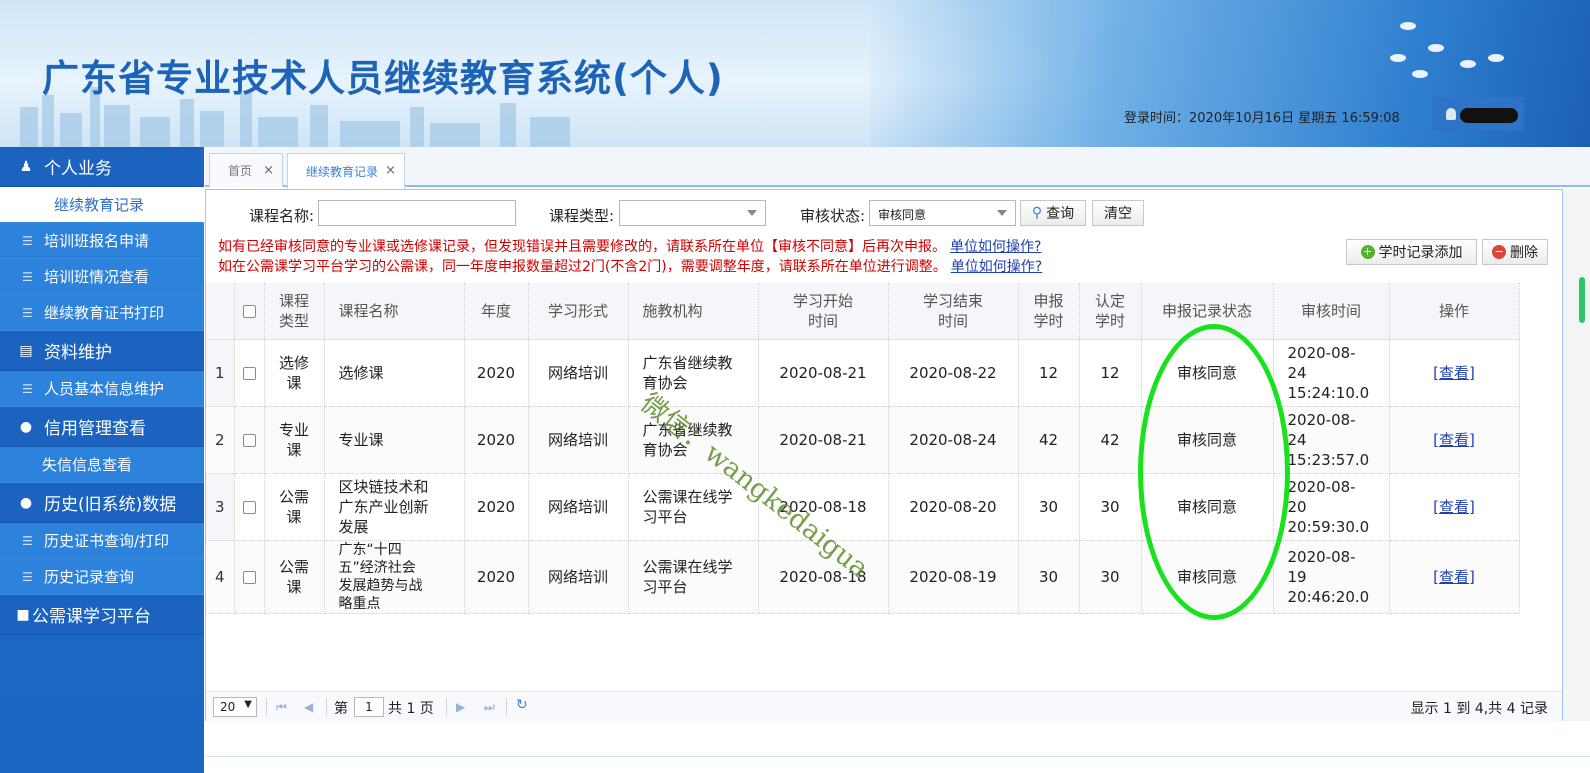 Image resolution: width=1590 pixels, height=773 pixels. Describe the element at coordinates (102, 205) in the screenshot. I see `sidebar-item-education-records: 继续教育记录` at that location.